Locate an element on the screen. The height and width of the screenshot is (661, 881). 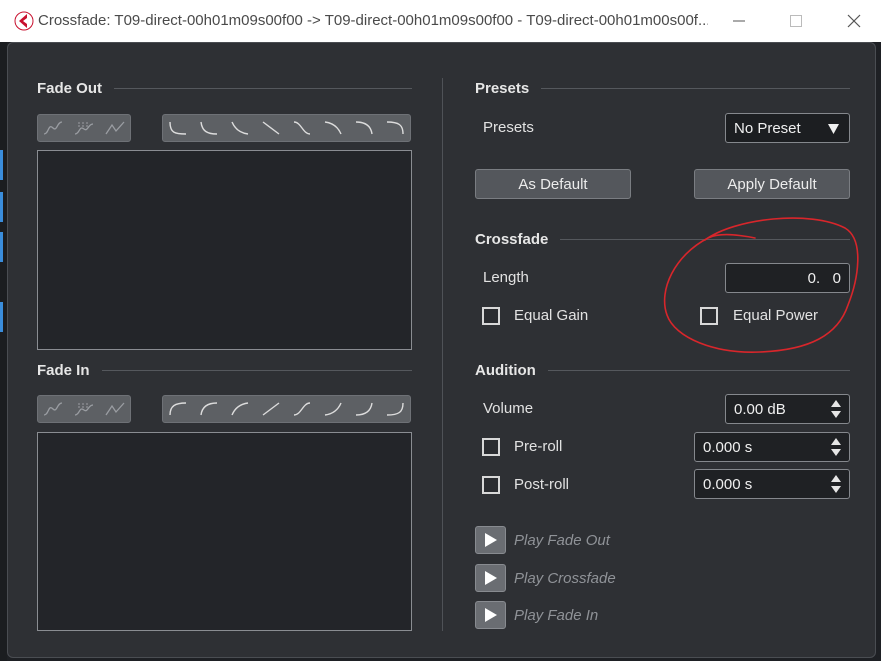
preroll-field: 0.000 s is located at coordinates (772, 447).